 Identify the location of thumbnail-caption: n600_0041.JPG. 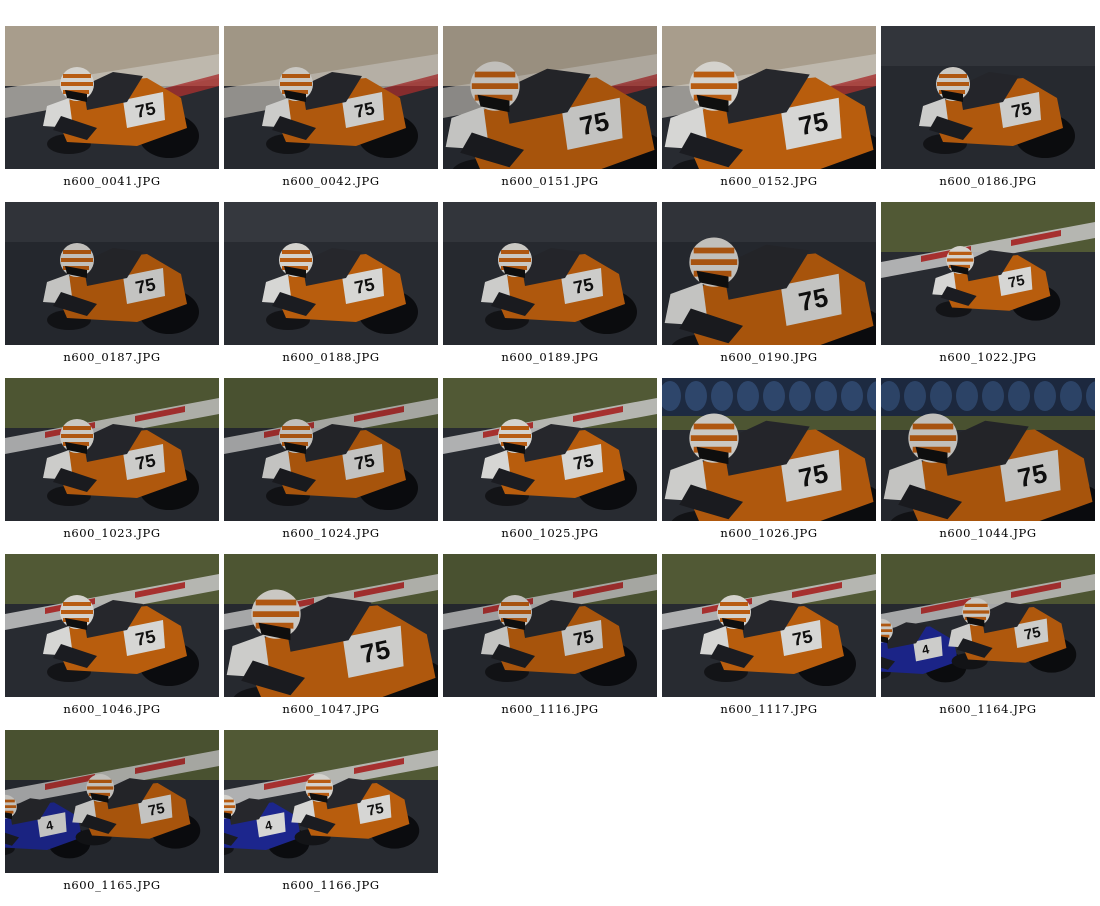
(112, 181).